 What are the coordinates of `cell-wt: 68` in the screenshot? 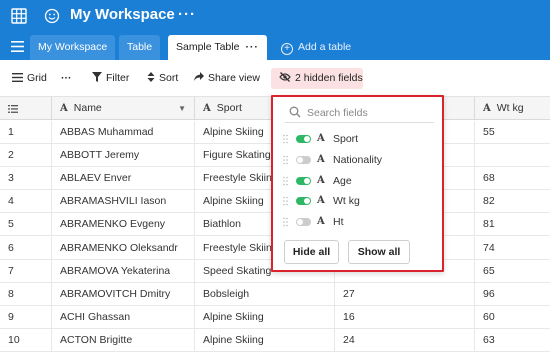 It's located at (512, 178).